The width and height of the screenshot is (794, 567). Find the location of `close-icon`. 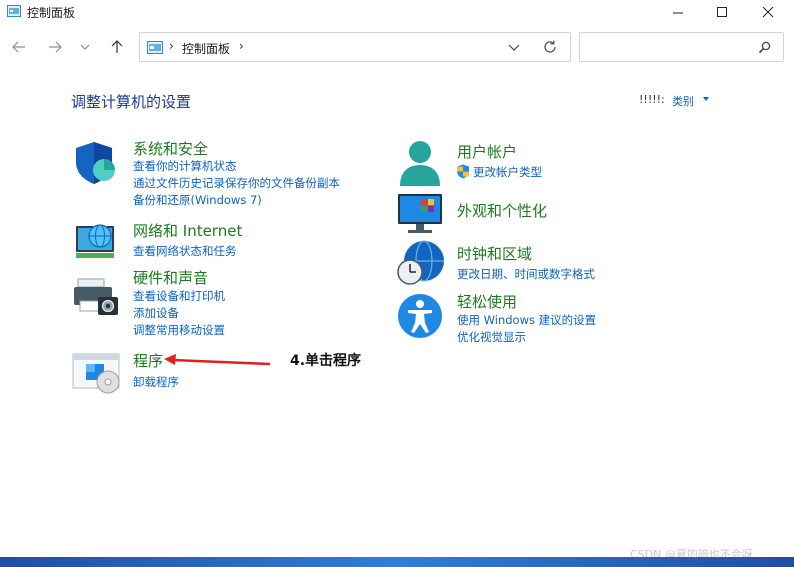

close-icon is located at coordinates (767, 11).